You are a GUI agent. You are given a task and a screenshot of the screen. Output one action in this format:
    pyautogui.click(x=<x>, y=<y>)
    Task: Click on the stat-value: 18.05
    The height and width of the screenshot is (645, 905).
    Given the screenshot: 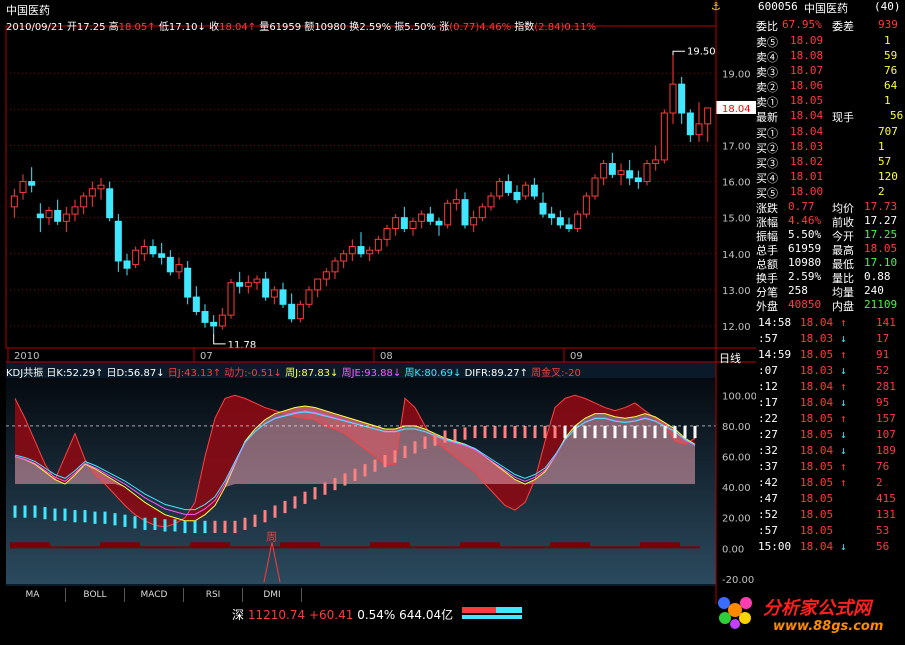 What is the action you would take?
    pyautogui.click(x=881, y=248)
    